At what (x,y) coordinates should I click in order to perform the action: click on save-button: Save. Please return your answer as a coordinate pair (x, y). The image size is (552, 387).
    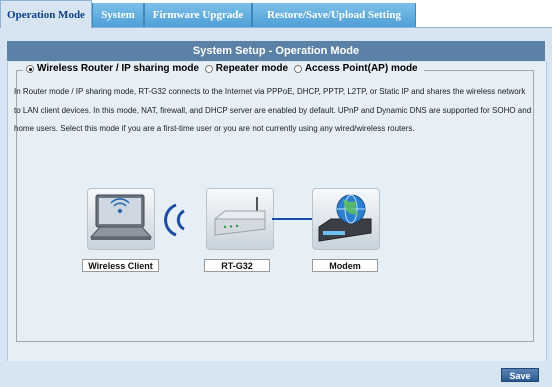
    Looking at the image, I should click on (520, 375).